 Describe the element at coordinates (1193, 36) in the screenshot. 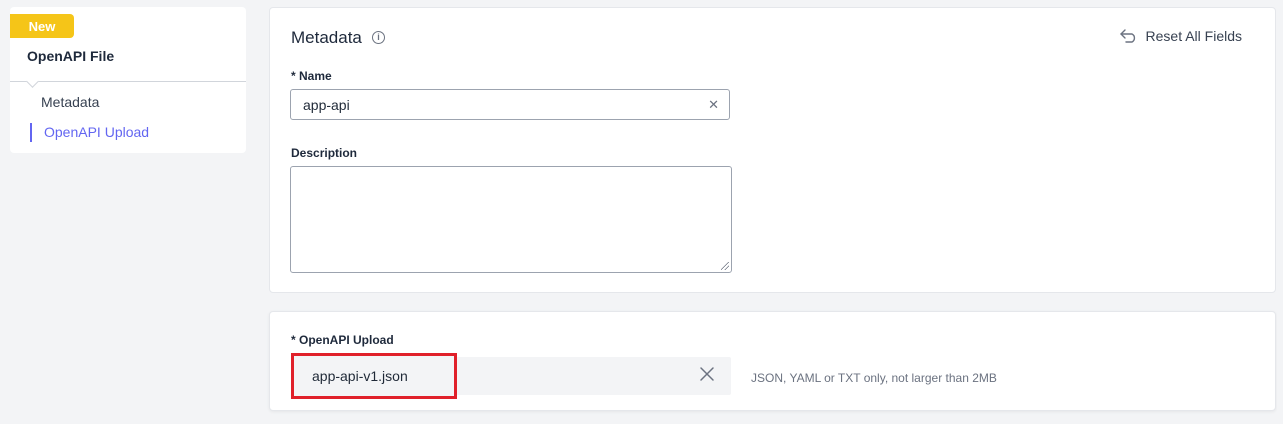

I see `reset-all-fields-label: Reset All Fields` at that location.